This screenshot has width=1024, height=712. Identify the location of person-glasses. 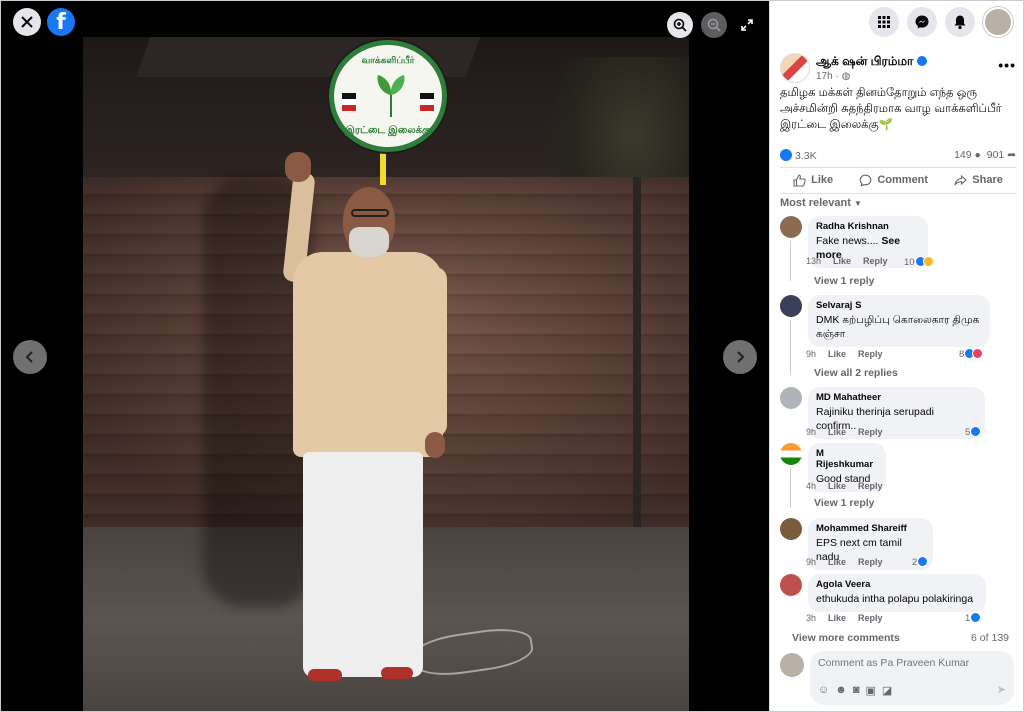
(370, 213).